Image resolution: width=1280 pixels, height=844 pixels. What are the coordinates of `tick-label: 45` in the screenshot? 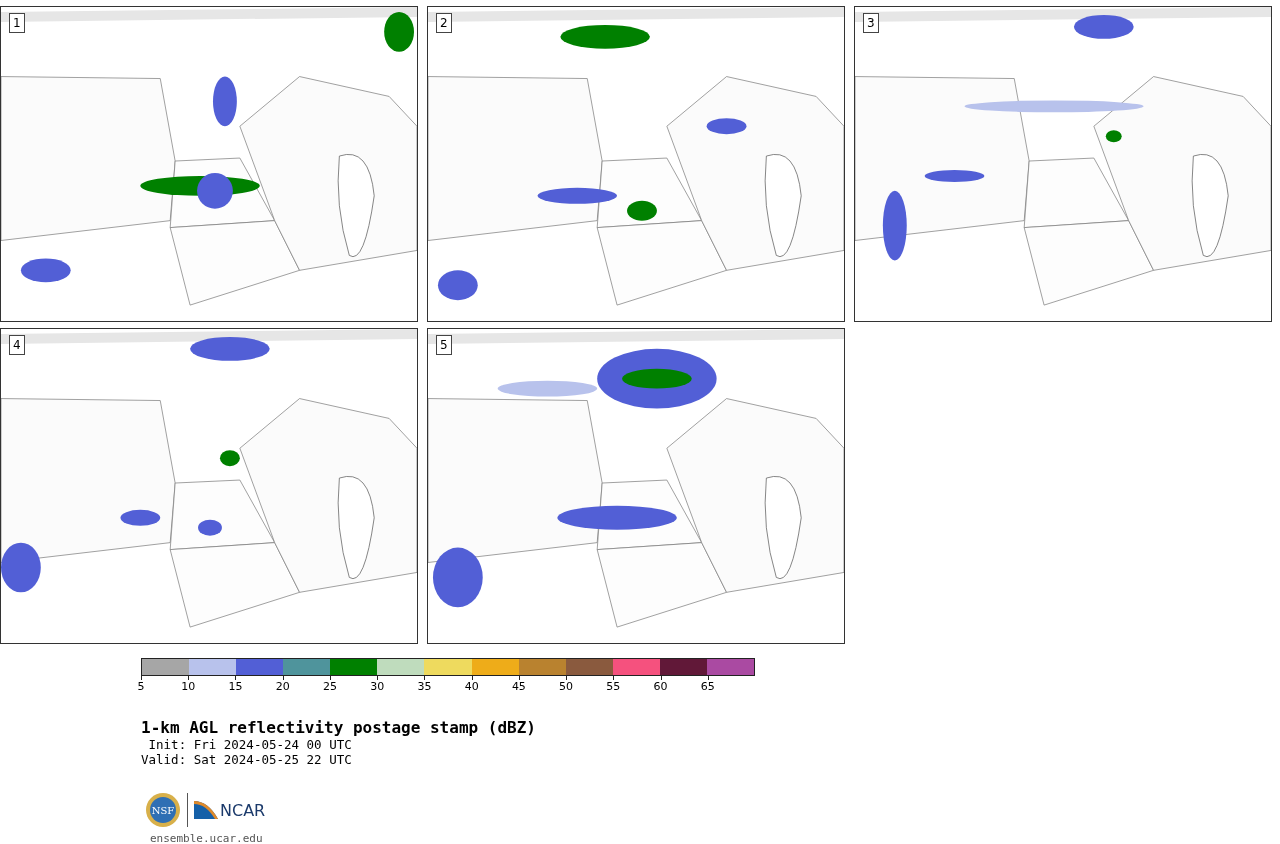 It's located at (518, 686).